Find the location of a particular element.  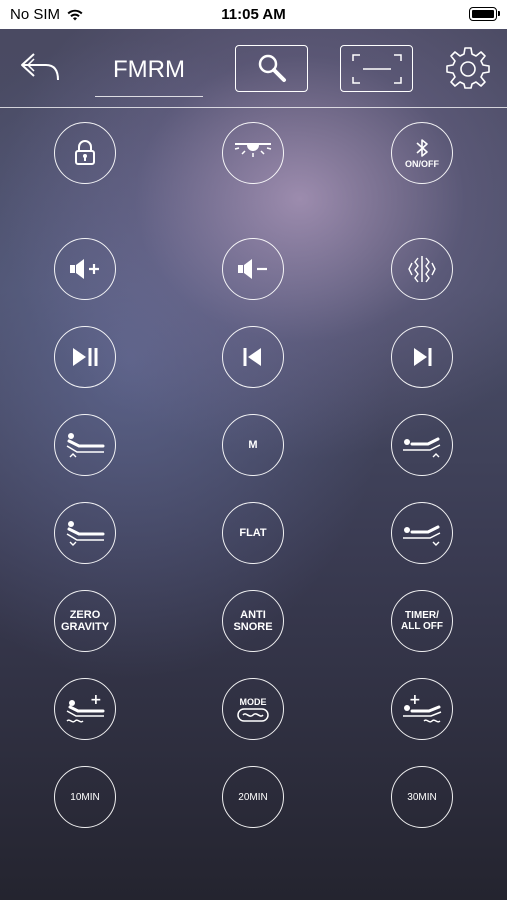

flat-label: FLAT is located at coordinates (253, 533).